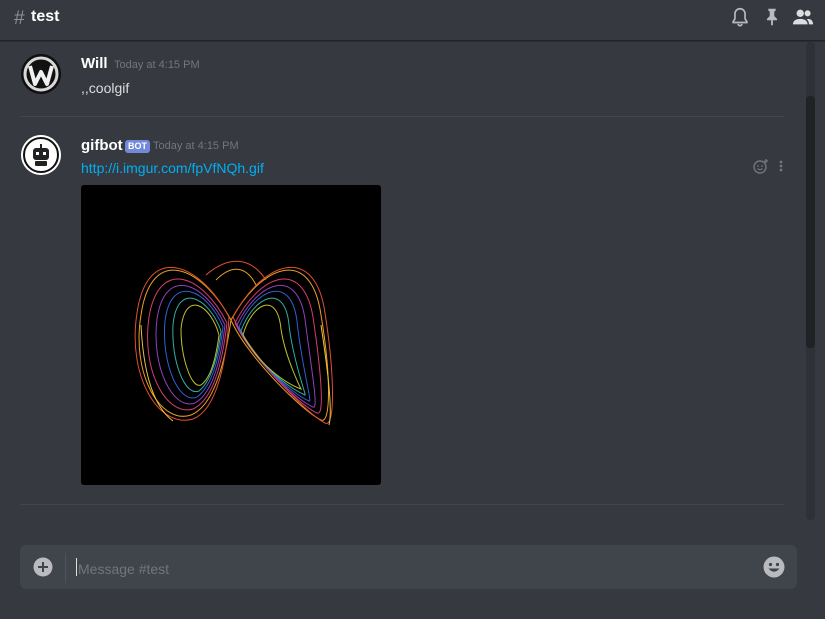  Describe the element at coordinates (803, 17) in the screenshot. I see `members-icon` at that location.